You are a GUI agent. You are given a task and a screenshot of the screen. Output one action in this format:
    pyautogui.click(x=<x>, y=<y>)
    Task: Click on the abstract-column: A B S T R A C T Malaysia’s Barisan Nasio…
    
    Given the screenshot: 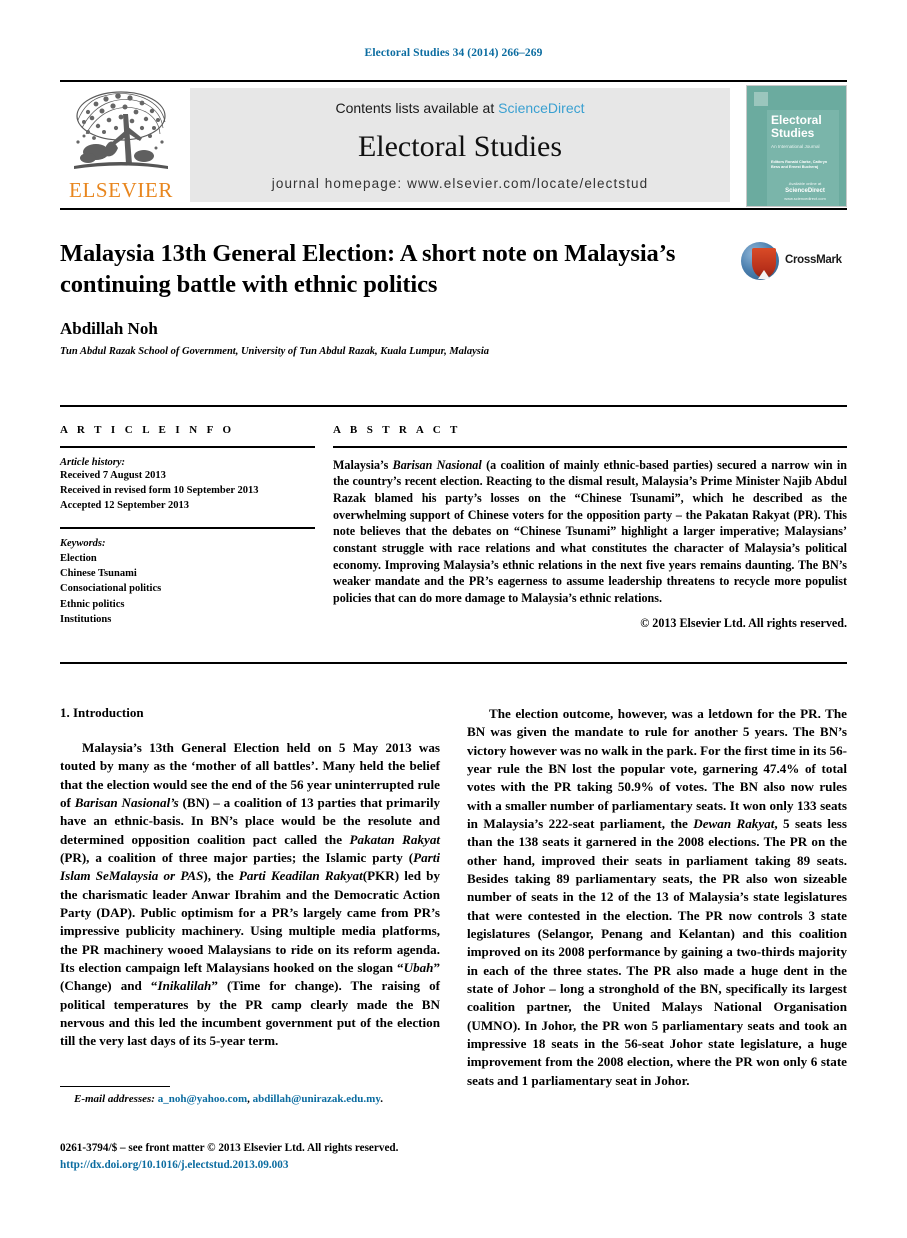 What is the action you would take?
    pyautogui.click(x=590, y=527)
    